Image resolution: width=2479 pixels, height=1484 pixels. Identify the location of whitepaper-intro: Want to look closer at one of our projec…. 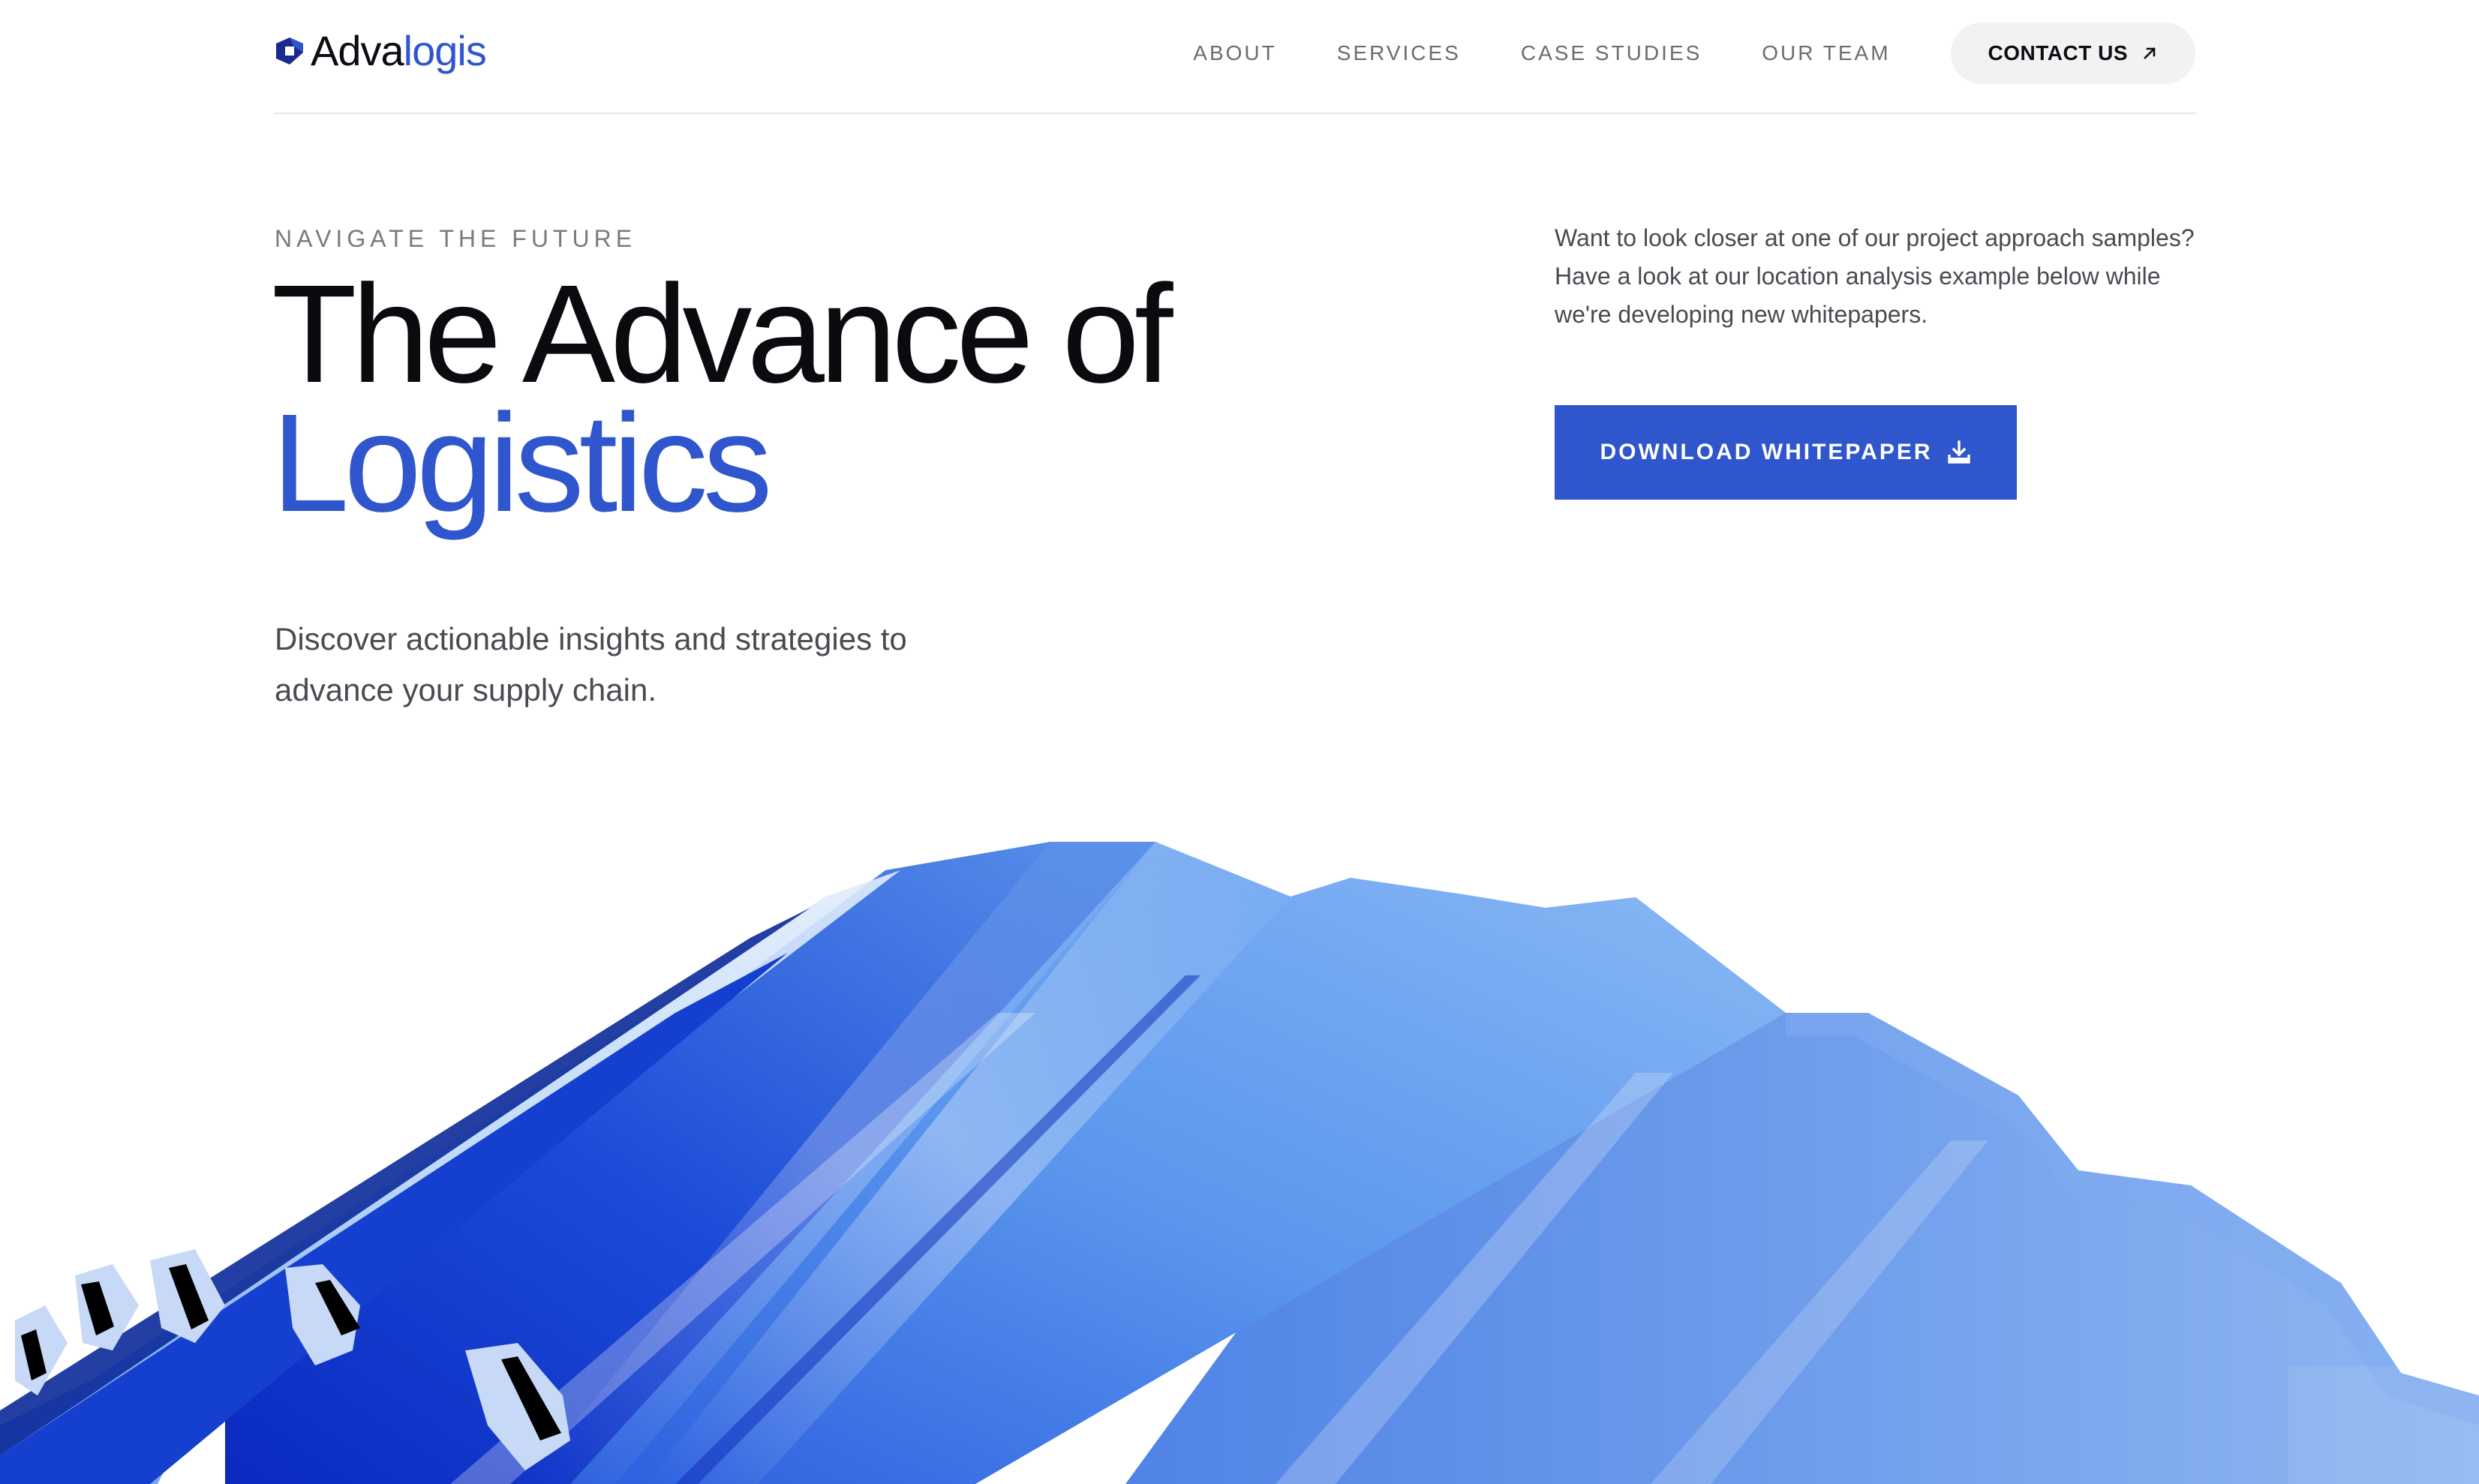
(1875, 276).